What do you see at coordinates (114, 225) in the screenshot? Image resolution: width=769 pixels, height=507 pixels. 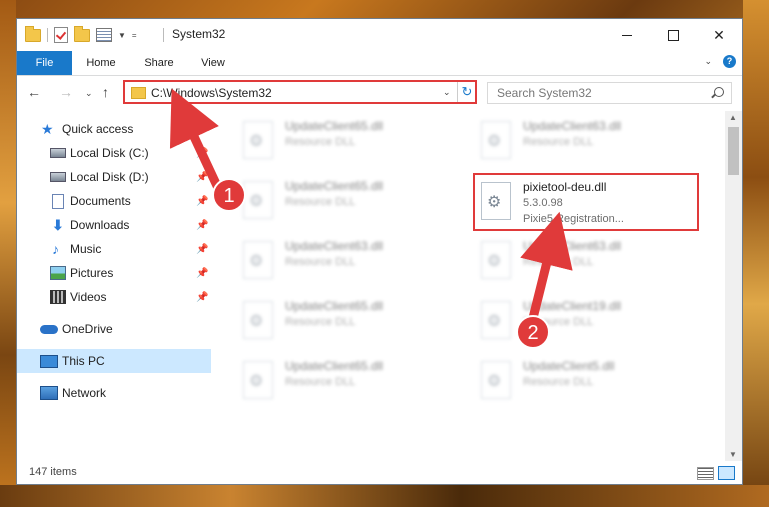 I see `sidebar-item-downloads: ⬇ Downloads 📌` at bounding box center [114, 225].